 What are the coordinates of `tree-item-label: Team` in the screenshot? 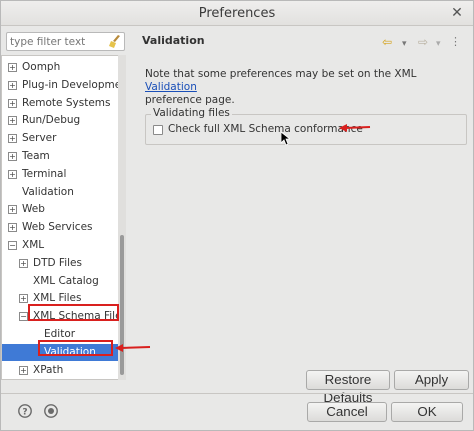 It's located at (36, 156).